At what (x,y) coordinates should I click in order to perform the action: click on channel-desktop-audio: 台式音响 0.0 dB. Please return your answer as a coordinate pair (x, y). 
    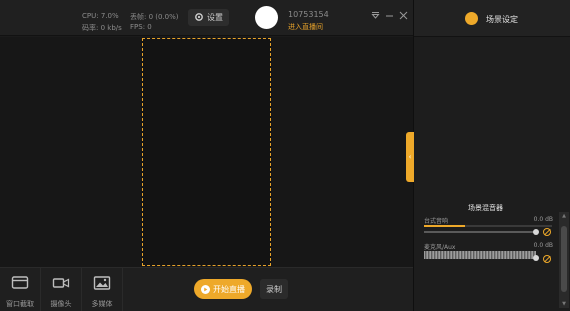
    Looking at the image, I should click on (490, 230).